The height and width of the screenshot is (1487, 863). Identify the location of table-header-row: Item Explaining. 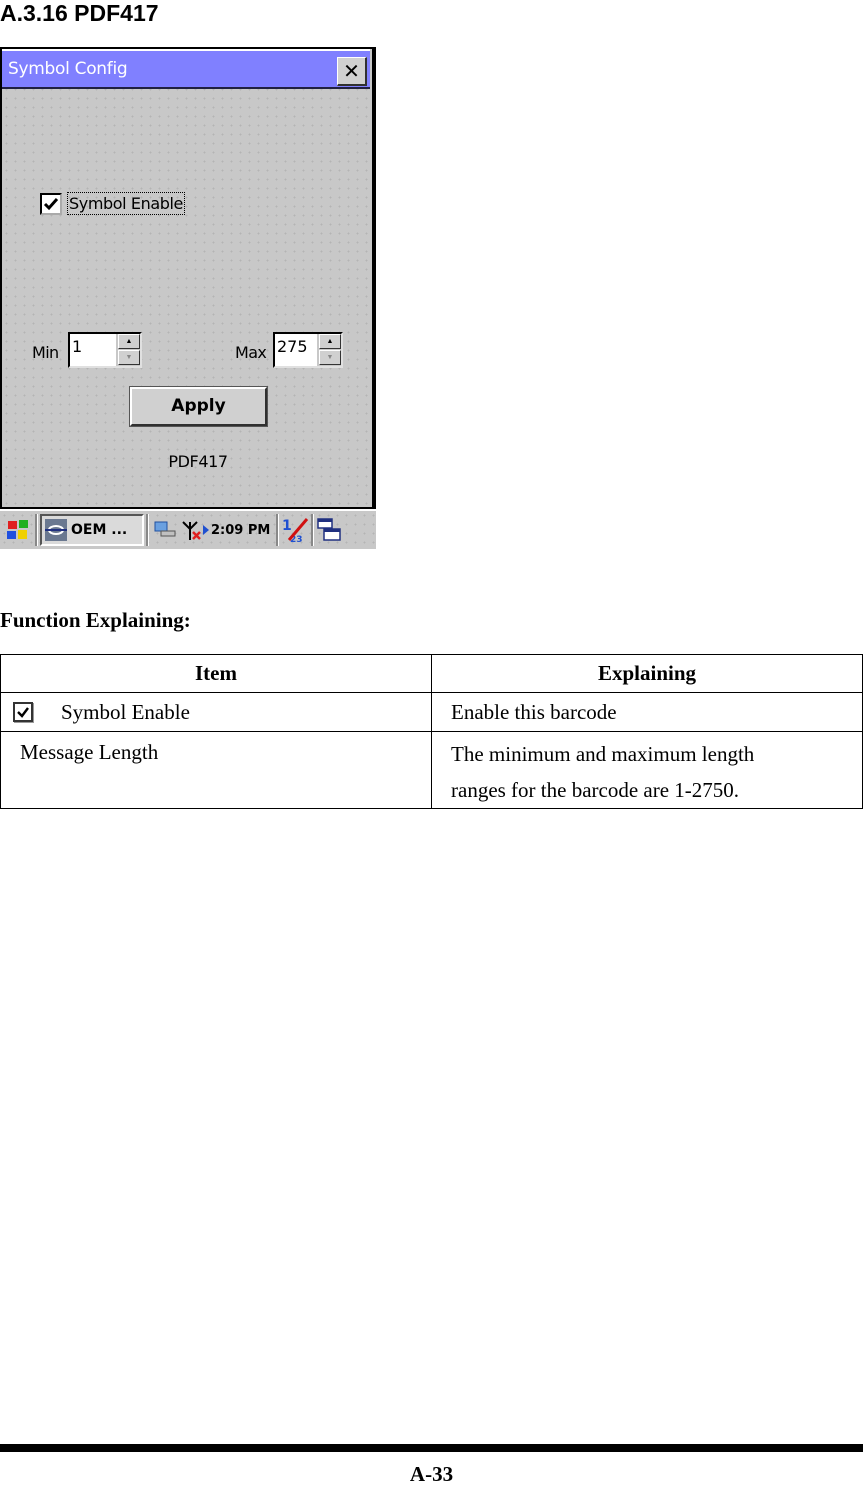
(431, 673).